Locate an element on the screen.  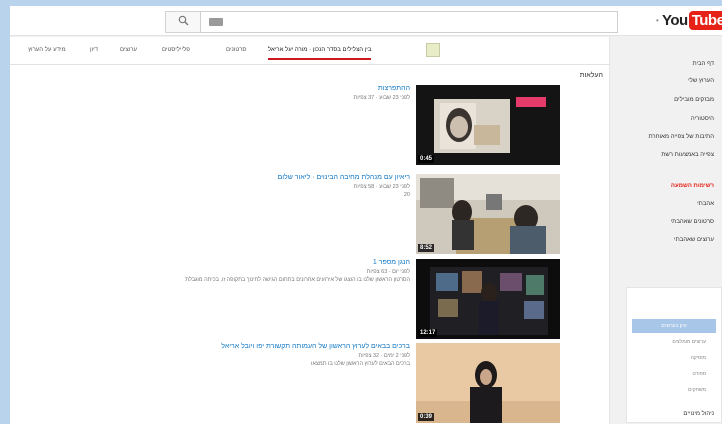
youtube-logo: You Tube is located at coordinates (692, 20).